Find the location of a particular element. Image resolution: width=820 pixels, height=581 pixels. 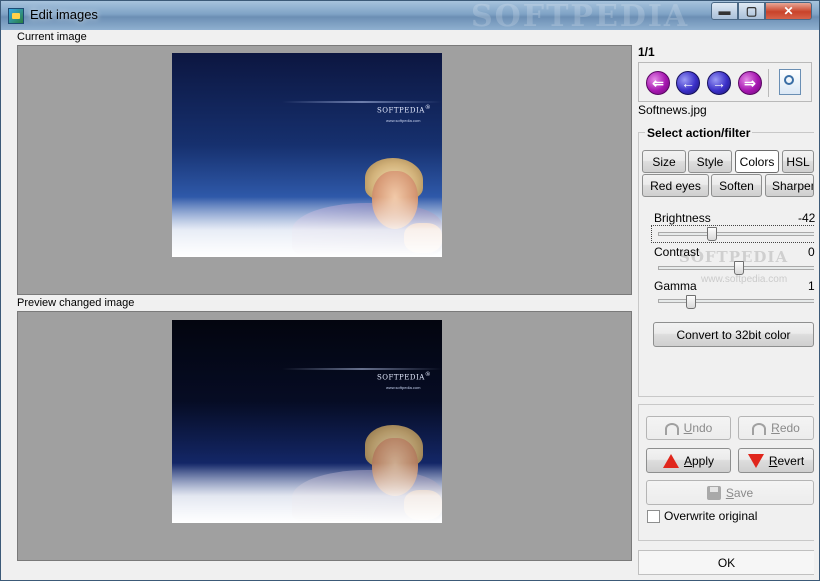

window-title: Edit images is located at coordinates (64, 14).